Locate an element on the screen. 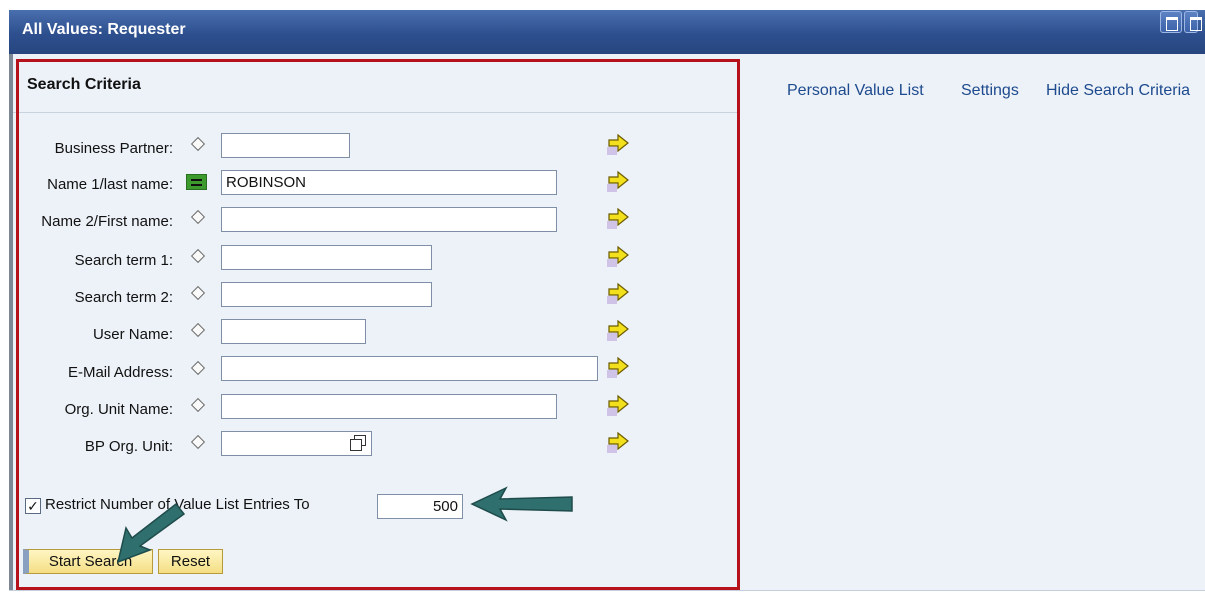  close-icon is located at coordinates (1193, 22).